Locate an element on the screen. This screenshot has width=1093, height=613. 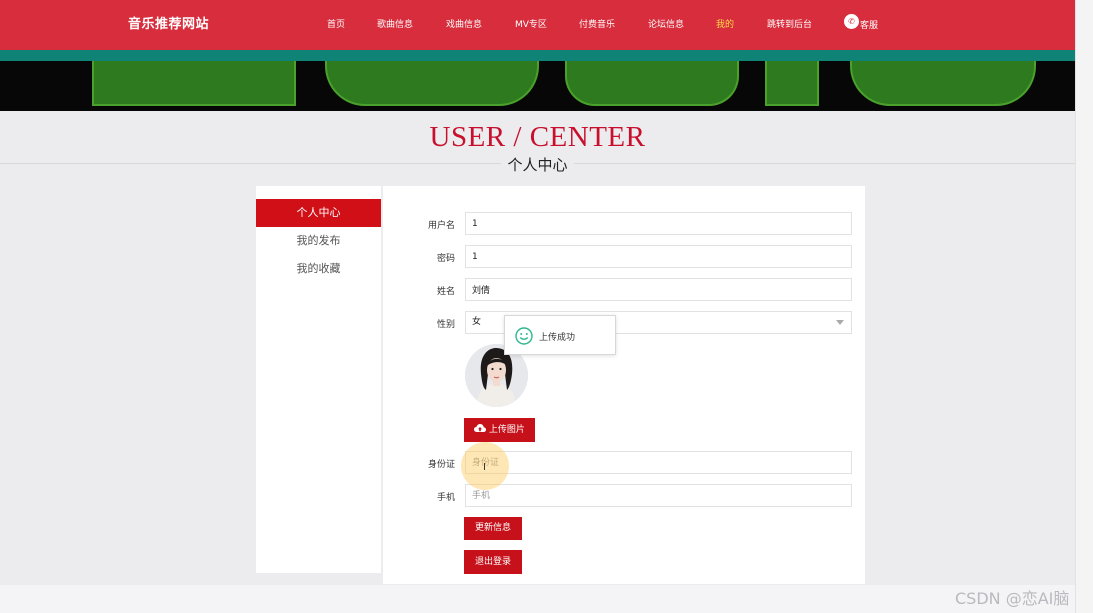
banner-image is located at coordinates (537, 86).